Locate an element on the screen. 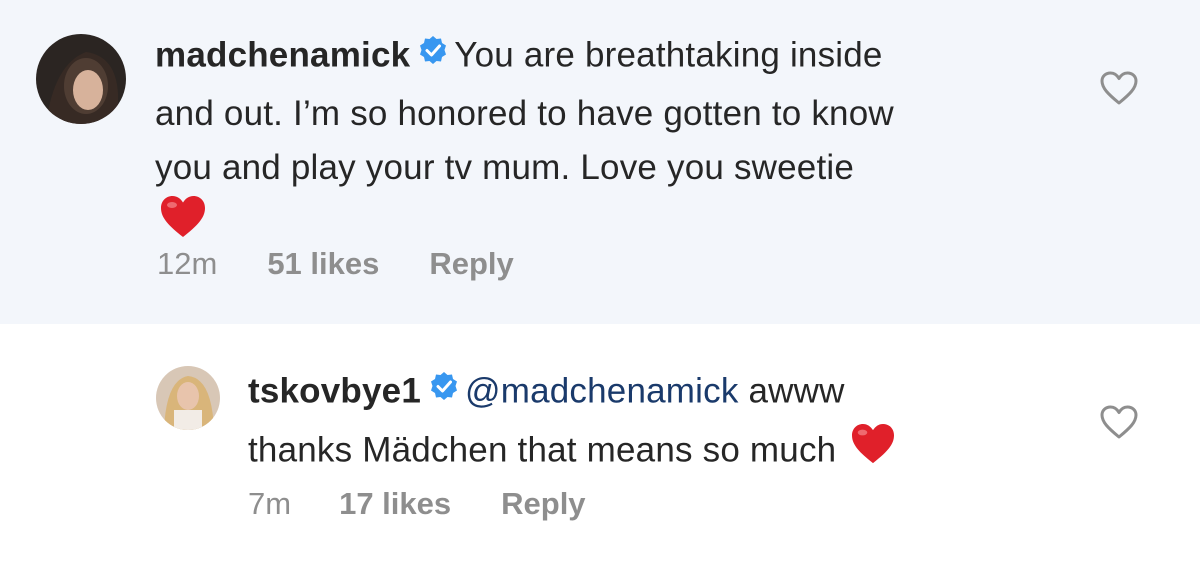 Image resolution: width=1200 pixels, height=573 pixels. comment-meta: 7m 17 likes Reply is located at coordinates (417, 504).